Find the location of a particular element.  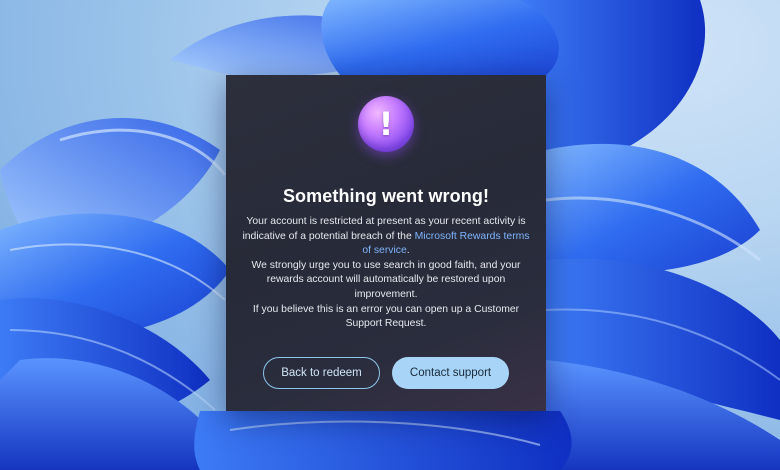

contact-support-button: Contact support is located at coordinates (450, 373).